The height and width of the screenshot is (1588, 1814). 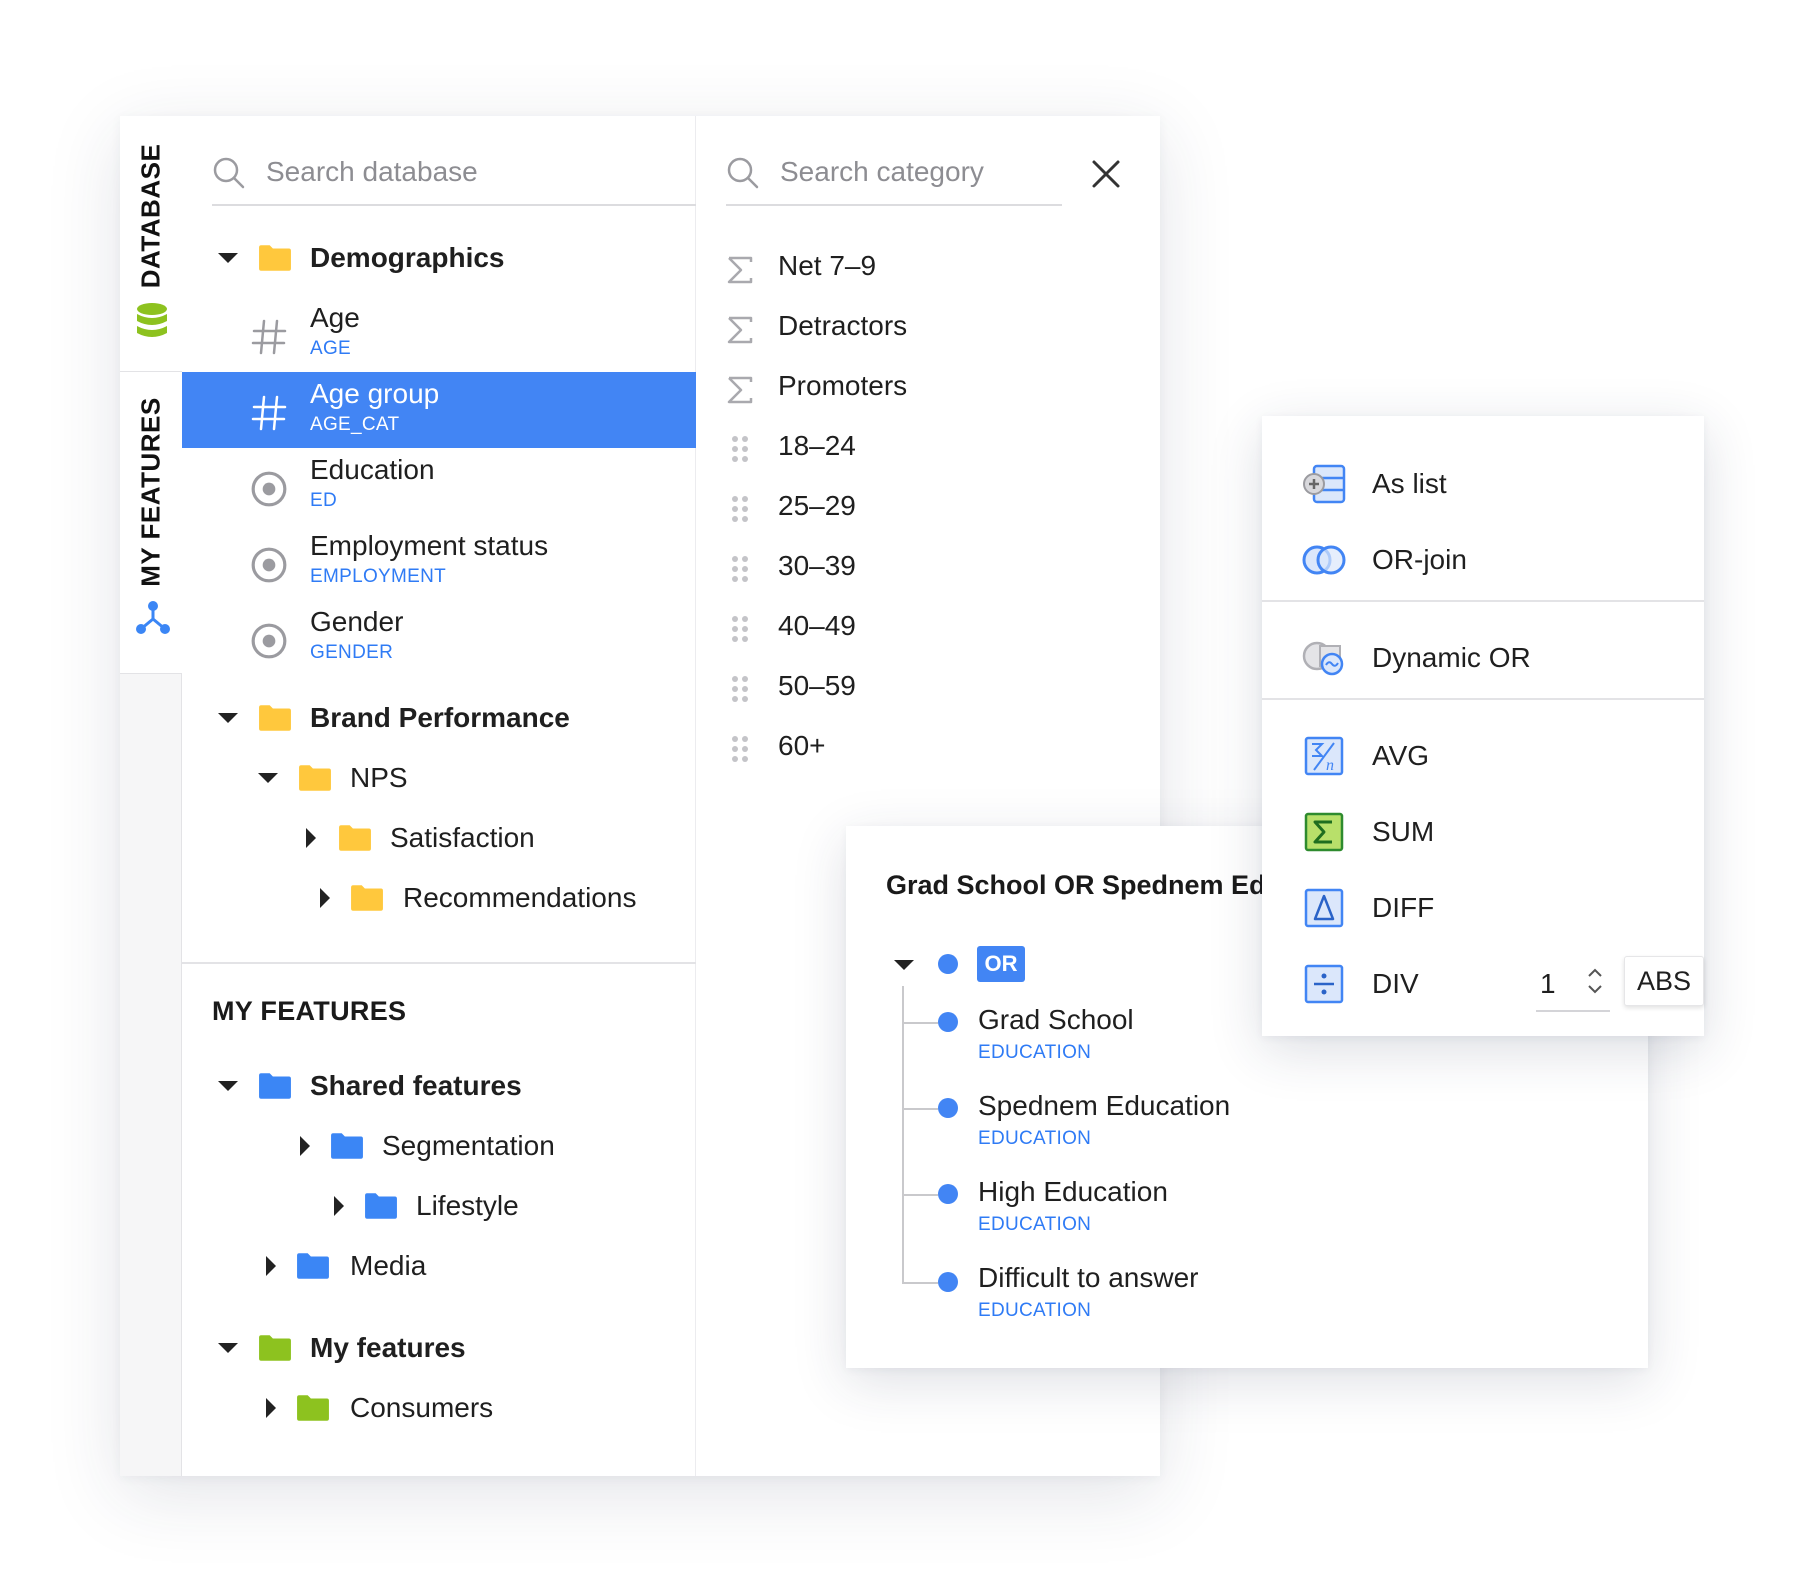 What do you see at coordinates (1483, 699) in the screenshot?
I see `menu-divider` at bounding box center [1483, 699].